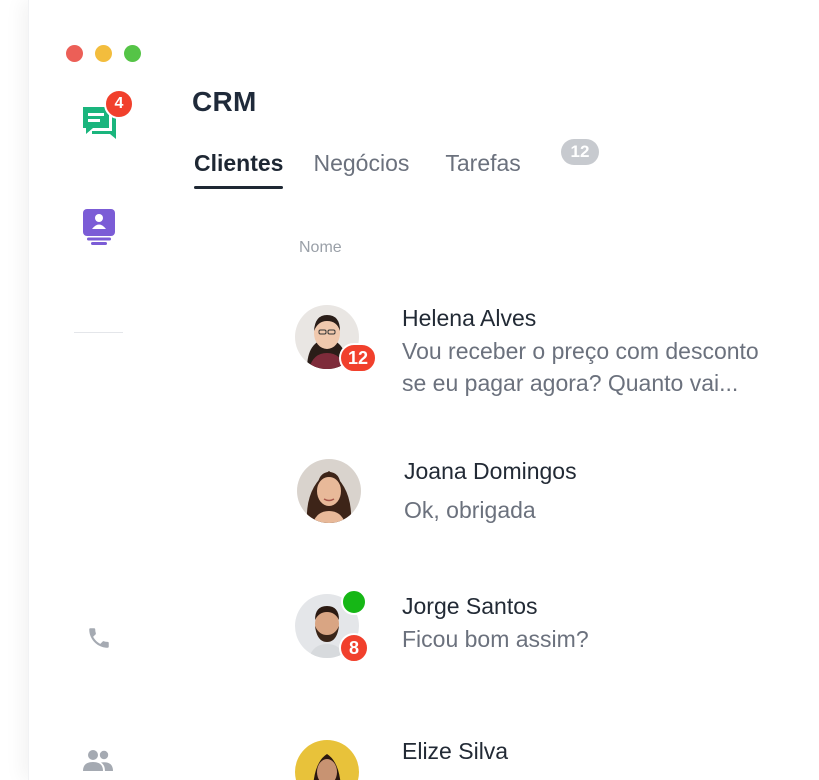 The image size is (819, 780). I want to click on list-item: Elize Silva, so click(557, 759).